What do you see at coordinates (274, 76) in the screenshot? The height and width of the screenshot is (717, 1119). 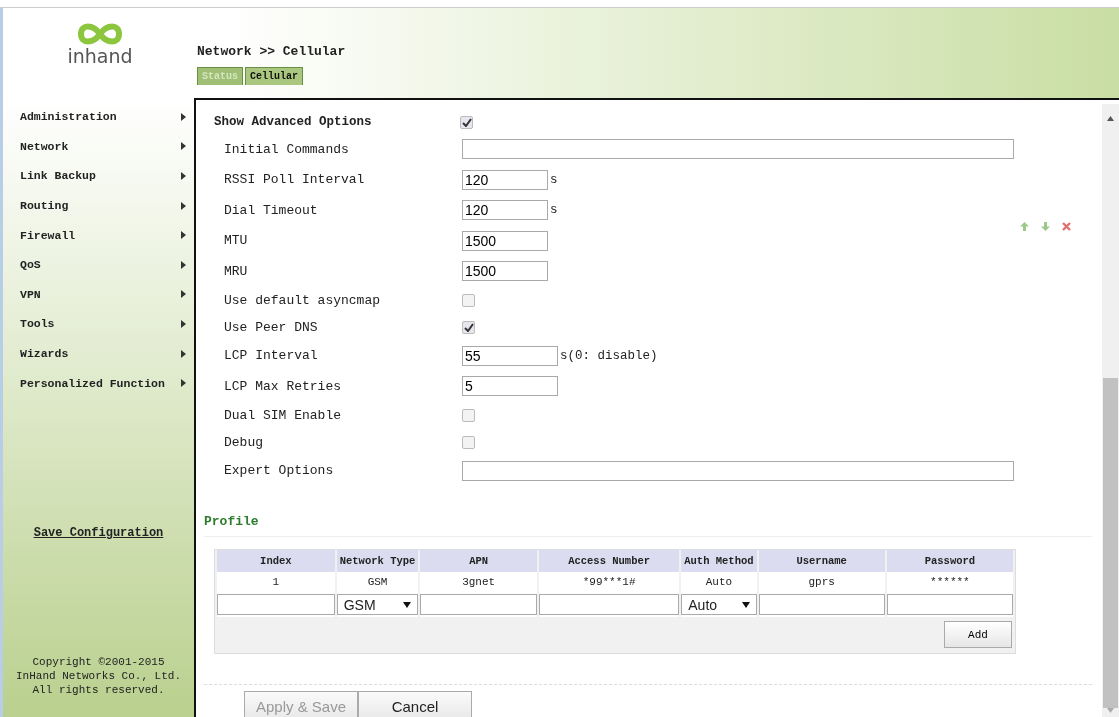 I see `tab: Cellular` at bounding box center [274, 76].